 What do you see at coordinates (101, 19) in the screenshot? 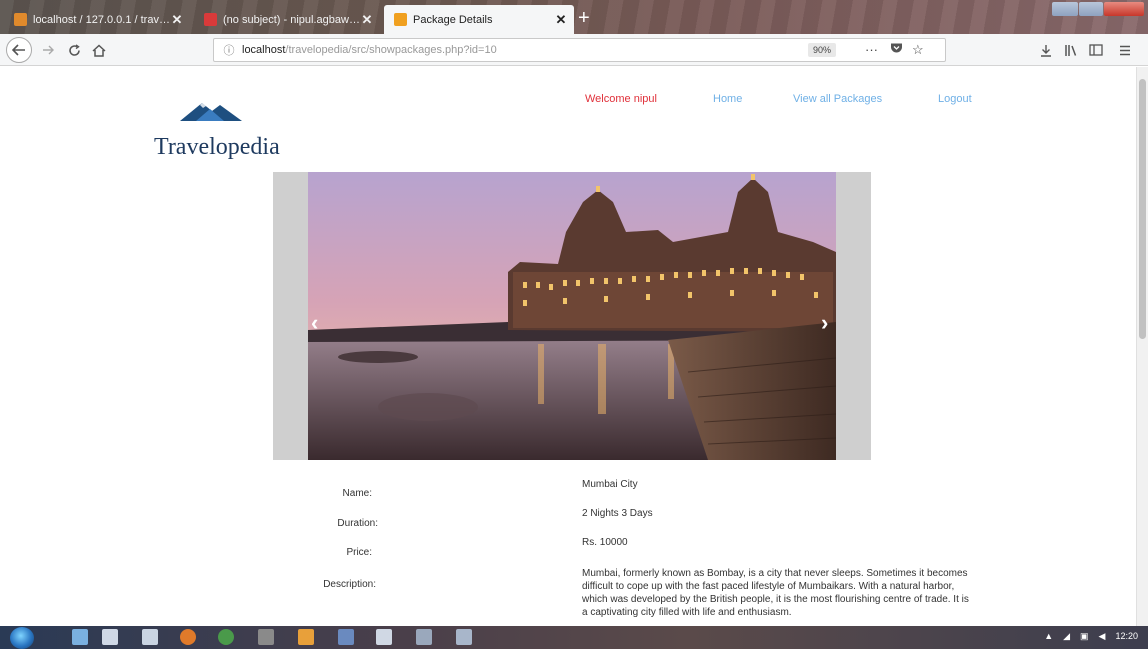
I see `tab-title: localhost / 127.0.0.1 / travelop` at bounding box center [101, 19].